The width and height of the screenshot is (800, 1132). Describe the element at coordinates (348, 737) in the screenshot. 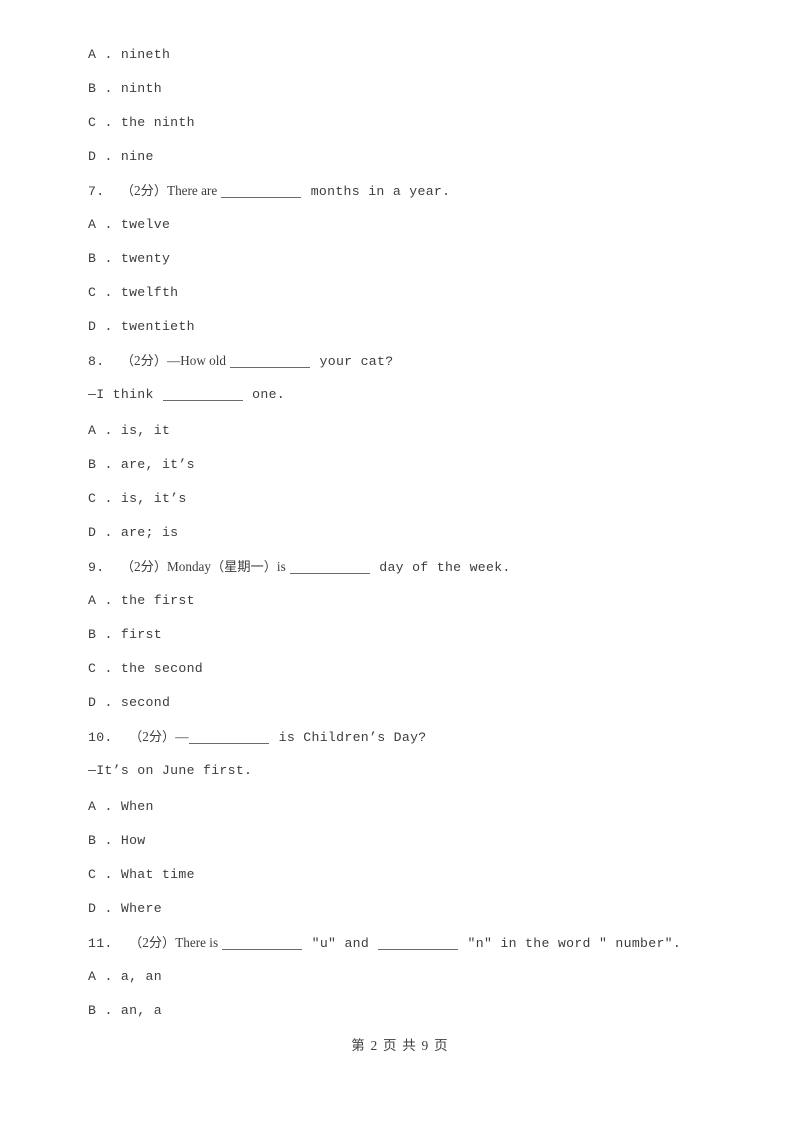

I see `question-text-post: is Children’s Day?` at that location.